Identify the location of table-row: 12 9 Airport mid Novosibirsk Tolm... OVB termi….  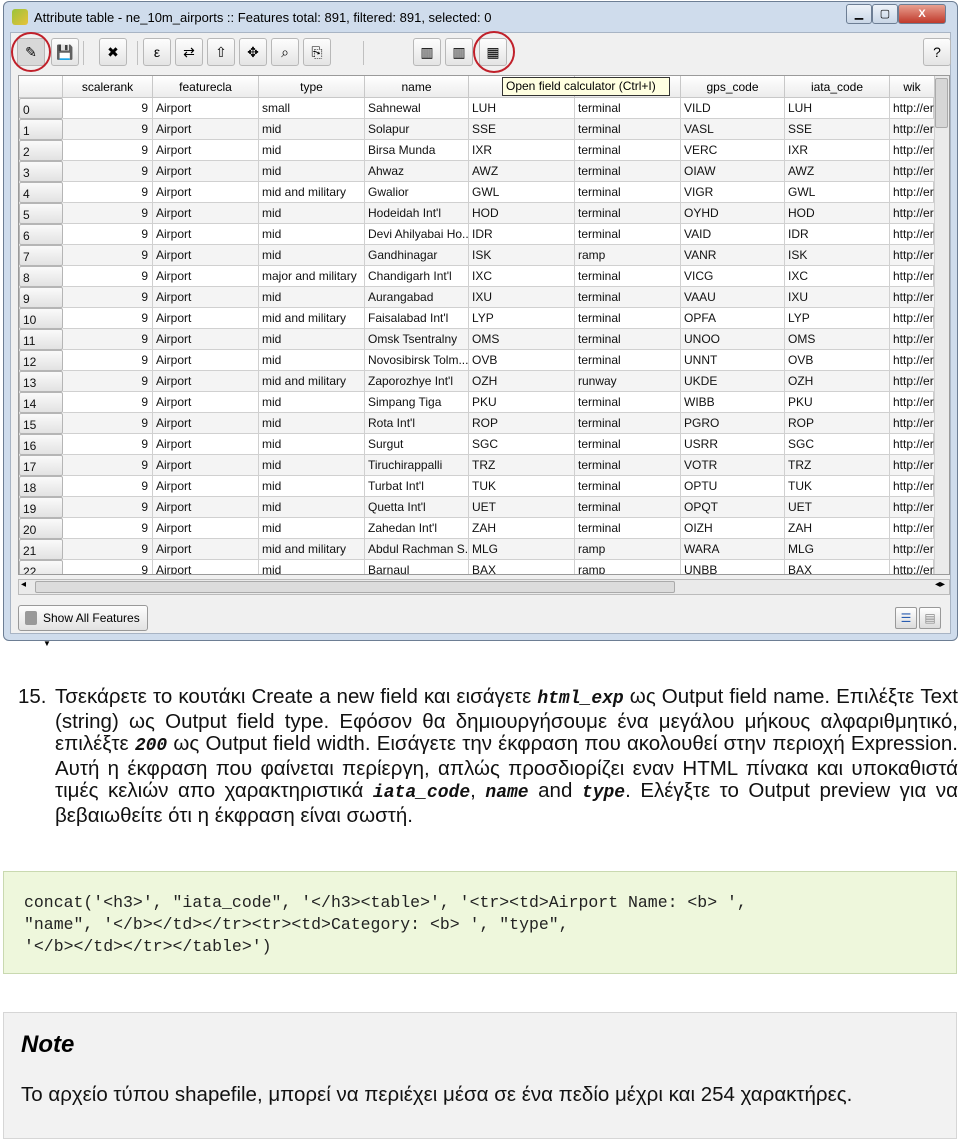
(477, 360).